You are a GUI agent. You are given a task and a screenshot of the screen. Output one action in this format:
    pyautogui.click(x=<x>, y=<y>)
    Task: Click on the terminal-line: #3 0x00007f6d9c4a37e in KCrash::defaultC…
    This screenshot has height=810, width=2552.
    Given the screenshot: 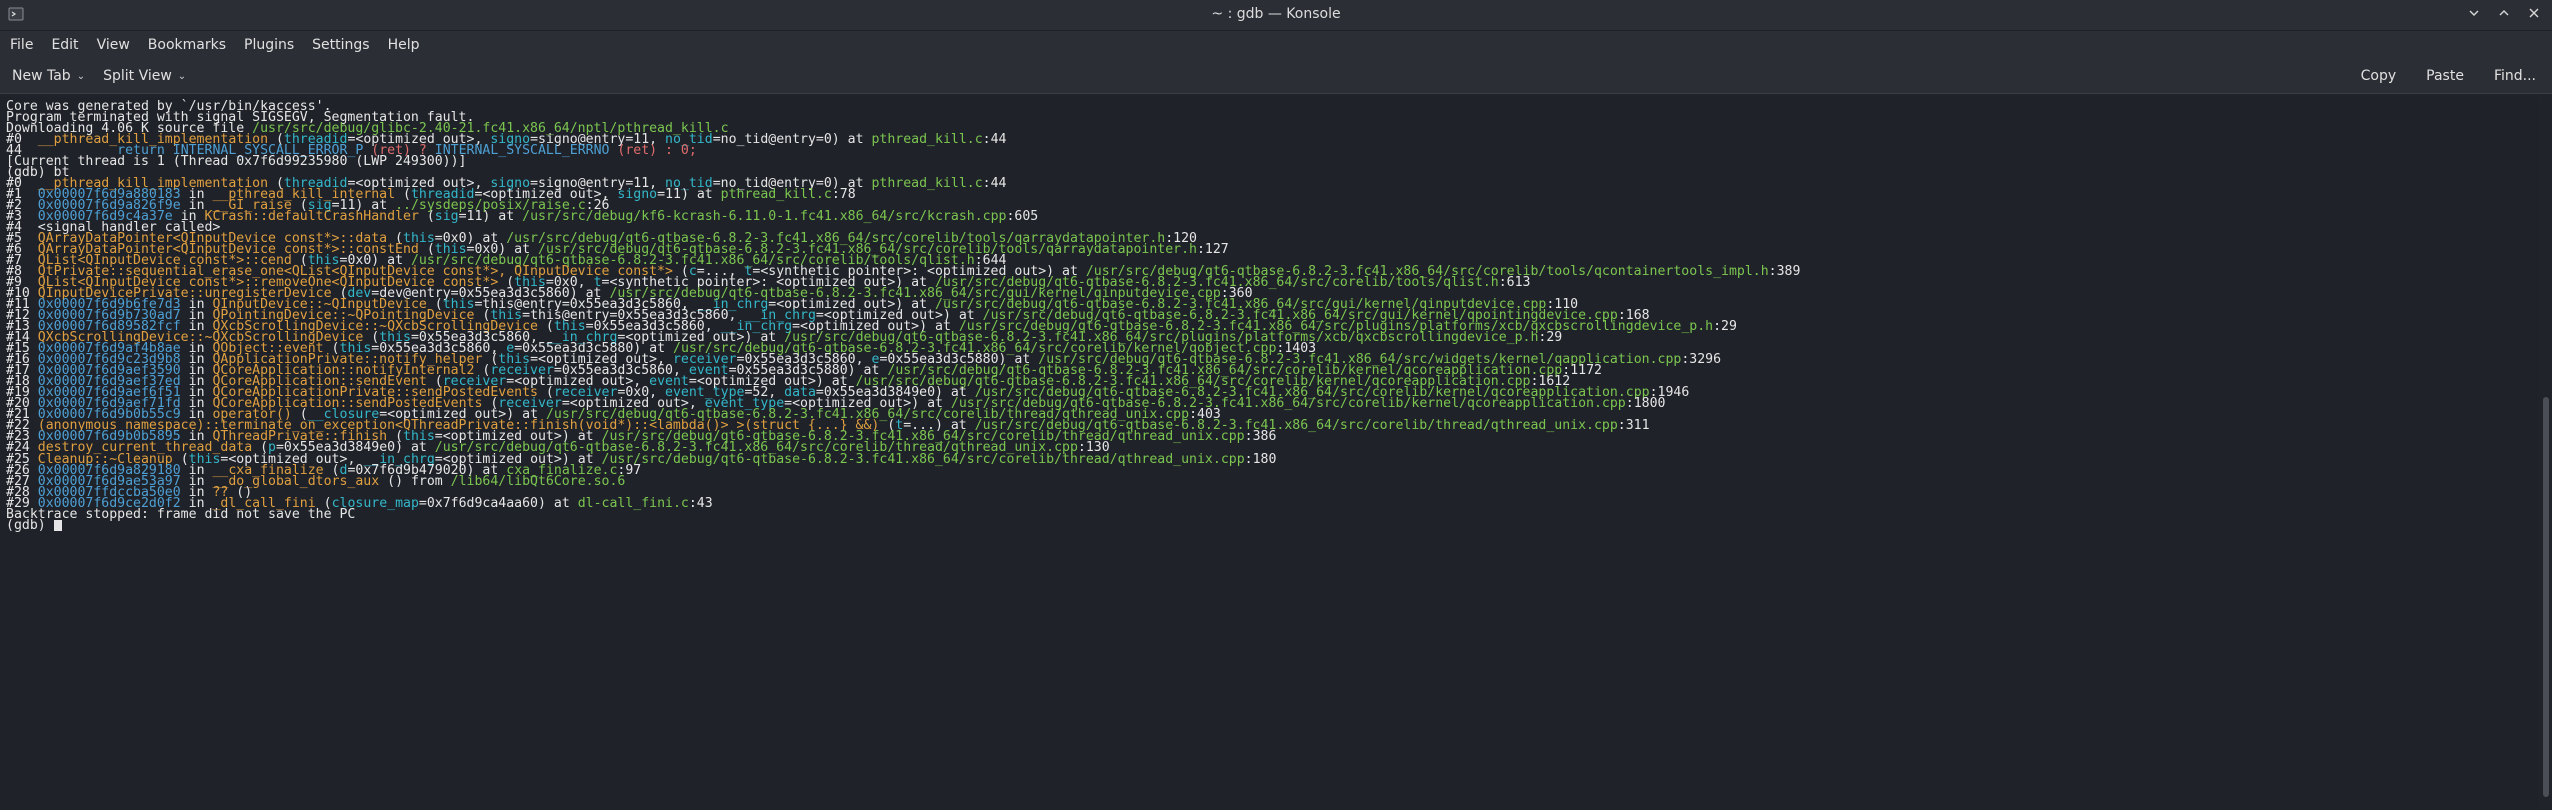 What is the action you would take?
    pyautogui.click(x=1276, y=217)
    